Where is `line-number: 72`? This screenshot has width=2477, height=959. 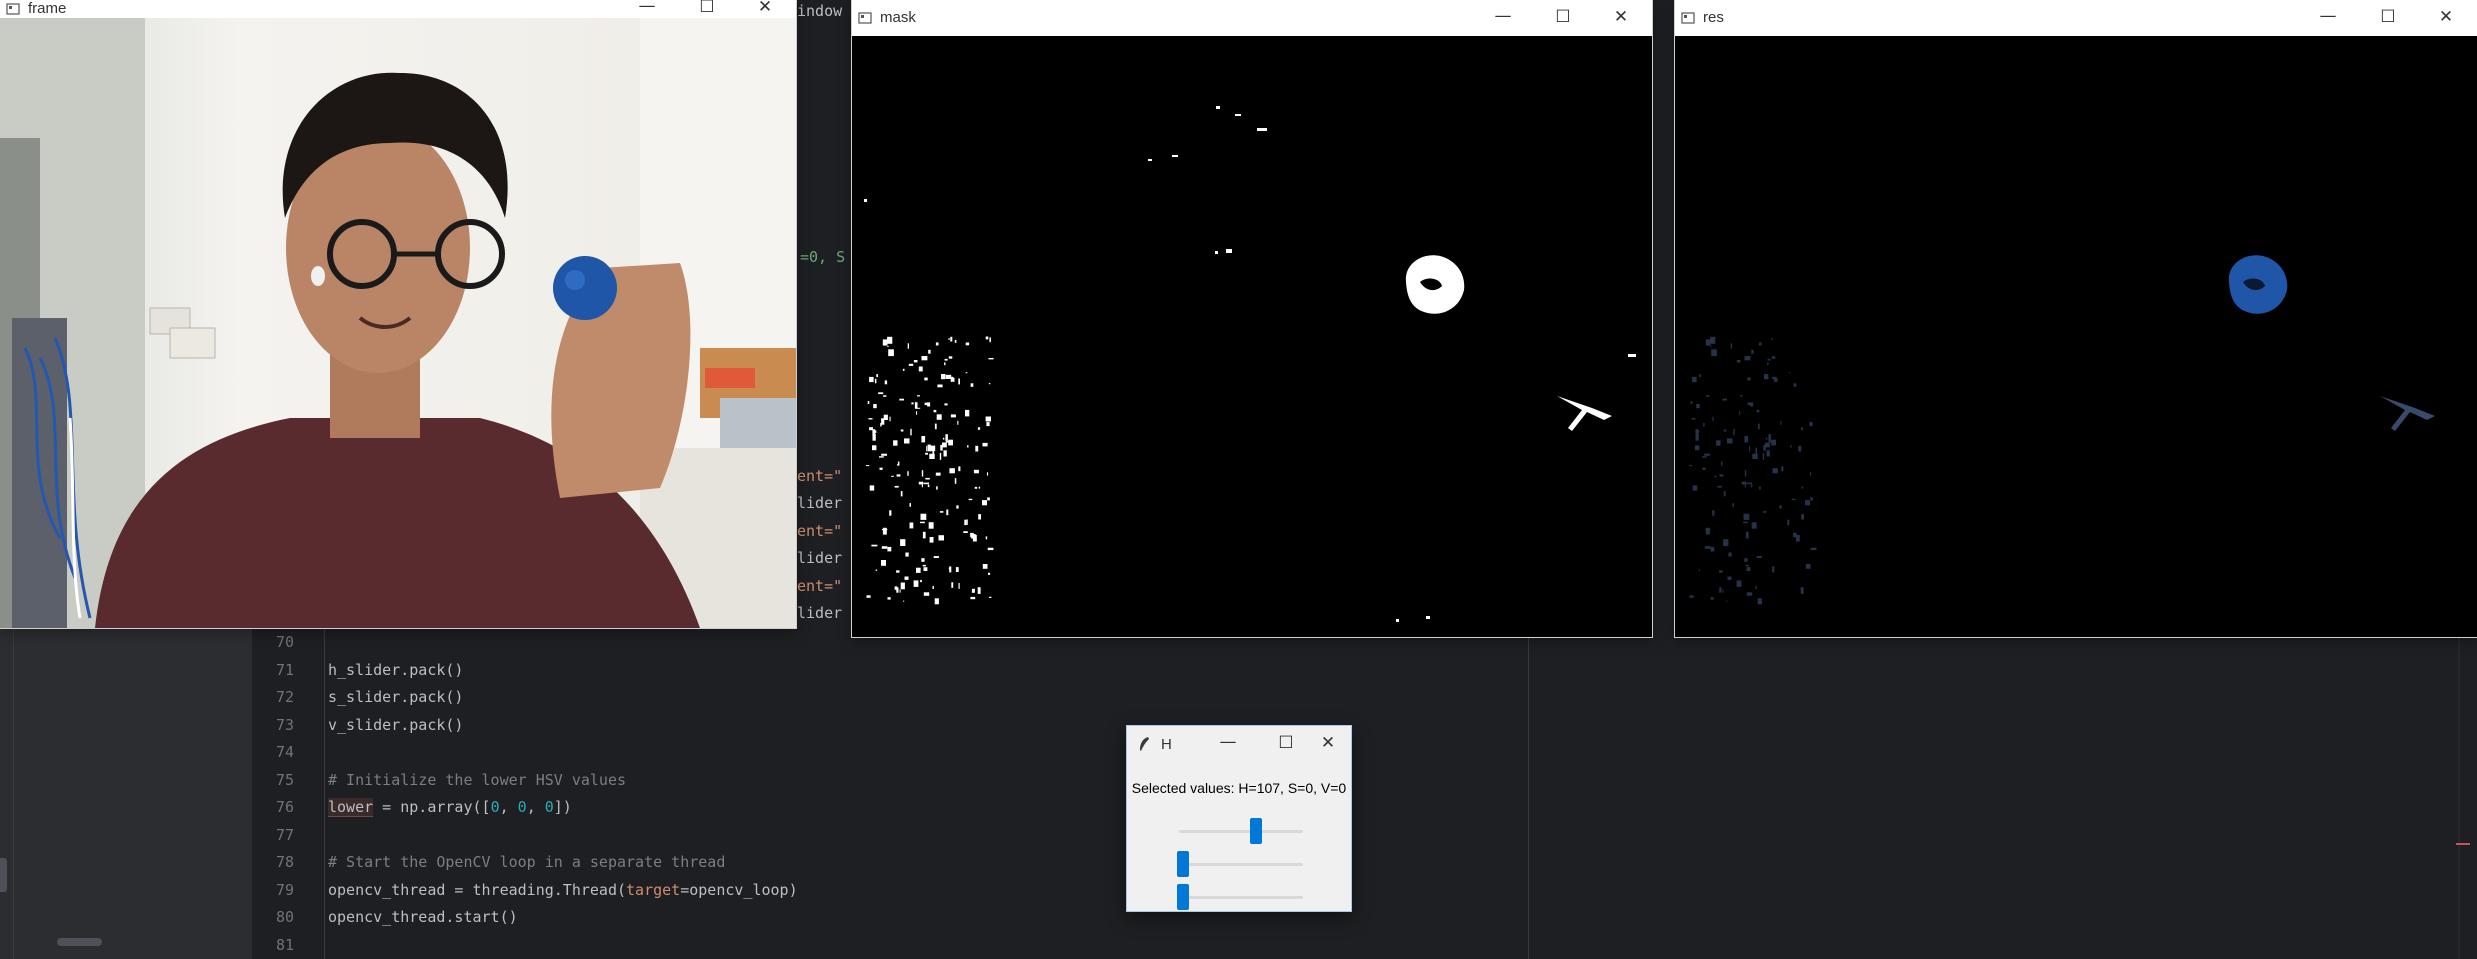
line-number: 72 is located at coordinates (284, 697).